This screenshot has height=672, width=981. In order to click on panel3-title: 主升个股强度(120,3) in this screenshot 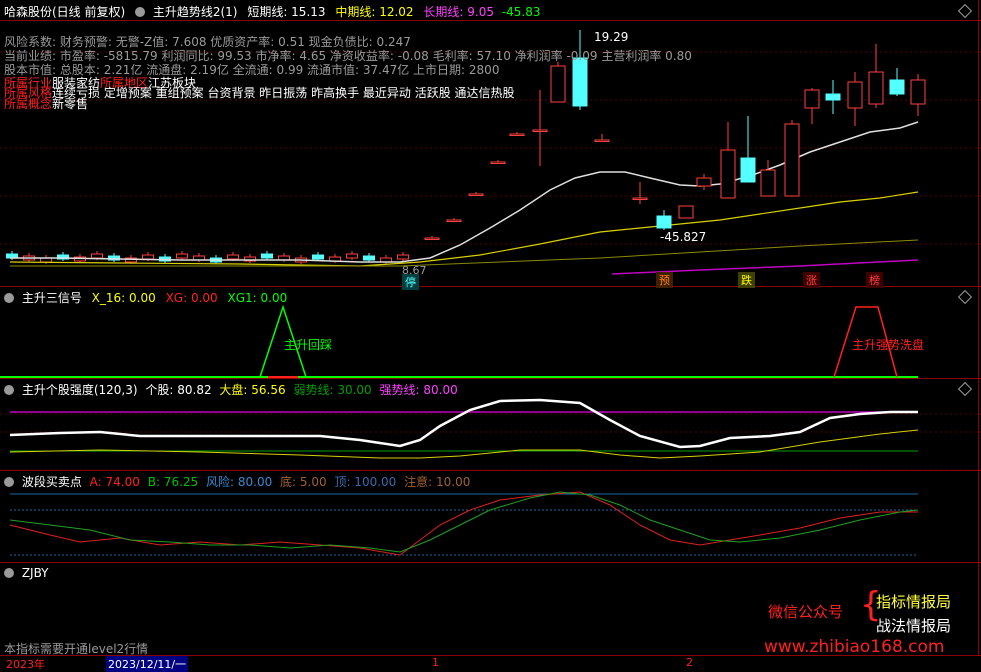, I will do `click(80, 390)`.